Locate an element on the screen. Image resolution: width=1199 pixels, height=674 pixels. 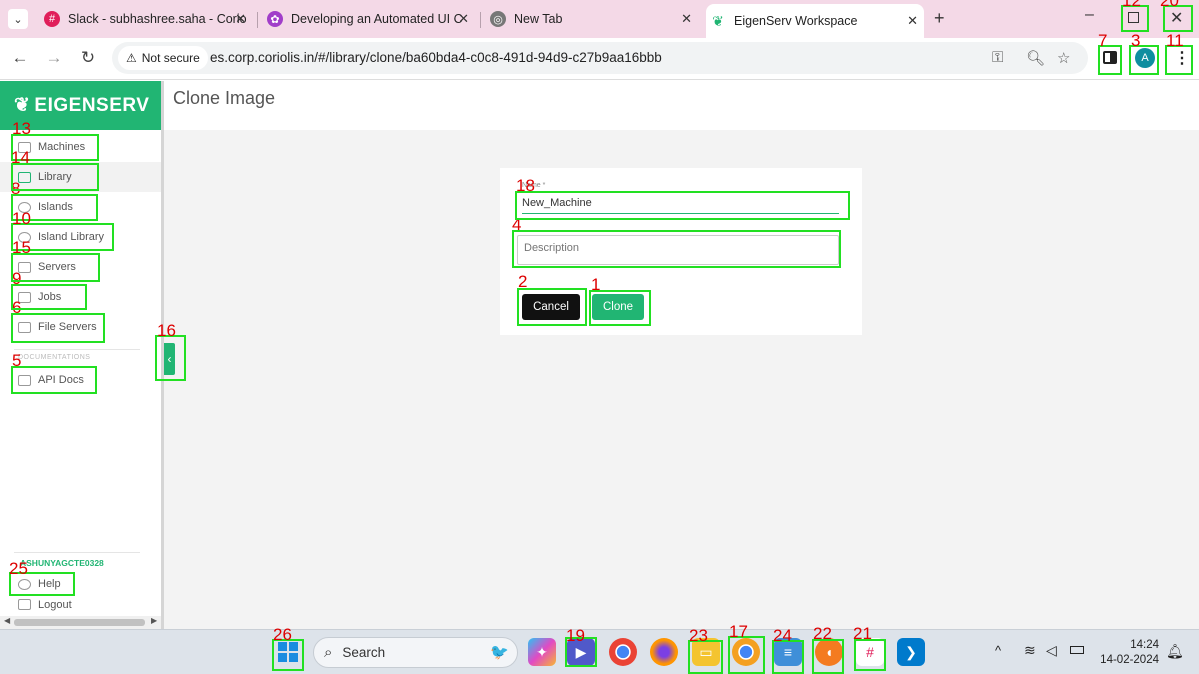
marker-label: 12 is located at coordinates (1131, 5).